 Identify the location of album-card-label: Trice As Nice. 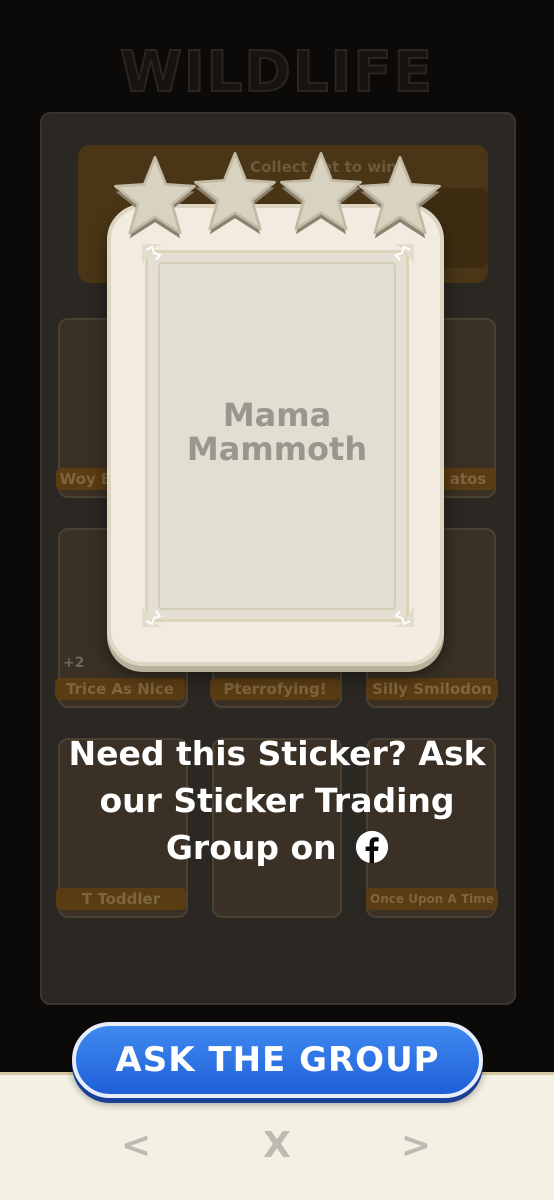
(120, 689).